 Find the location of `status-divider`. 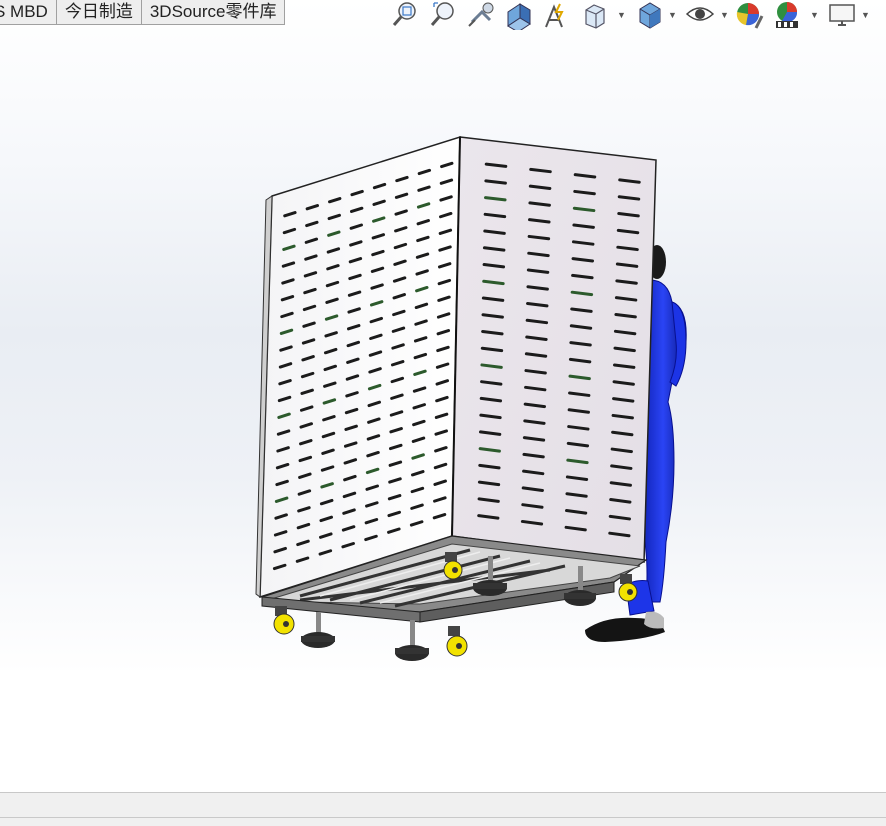

status-divider is located at coordinates (443, 817).